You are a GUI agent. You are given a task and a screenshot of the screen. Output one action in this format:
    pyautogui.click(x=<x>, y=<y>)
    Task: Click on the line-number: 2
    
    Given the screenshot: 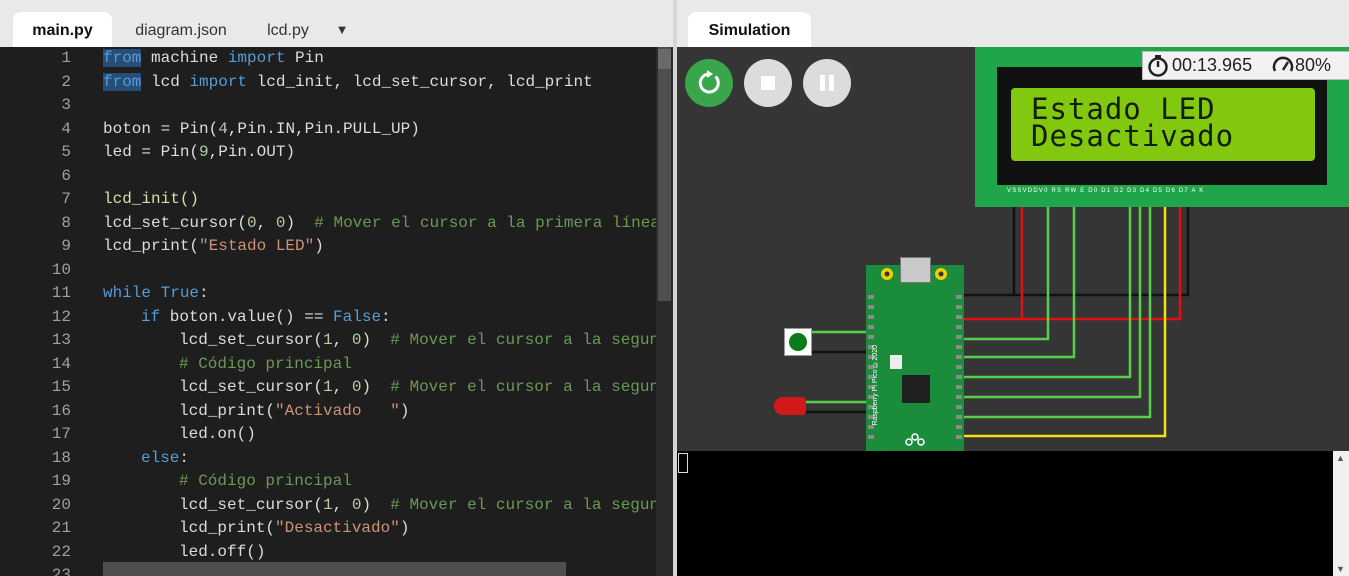 What is the action you would take?
    pyautogui.click(x=66, y=81)
    